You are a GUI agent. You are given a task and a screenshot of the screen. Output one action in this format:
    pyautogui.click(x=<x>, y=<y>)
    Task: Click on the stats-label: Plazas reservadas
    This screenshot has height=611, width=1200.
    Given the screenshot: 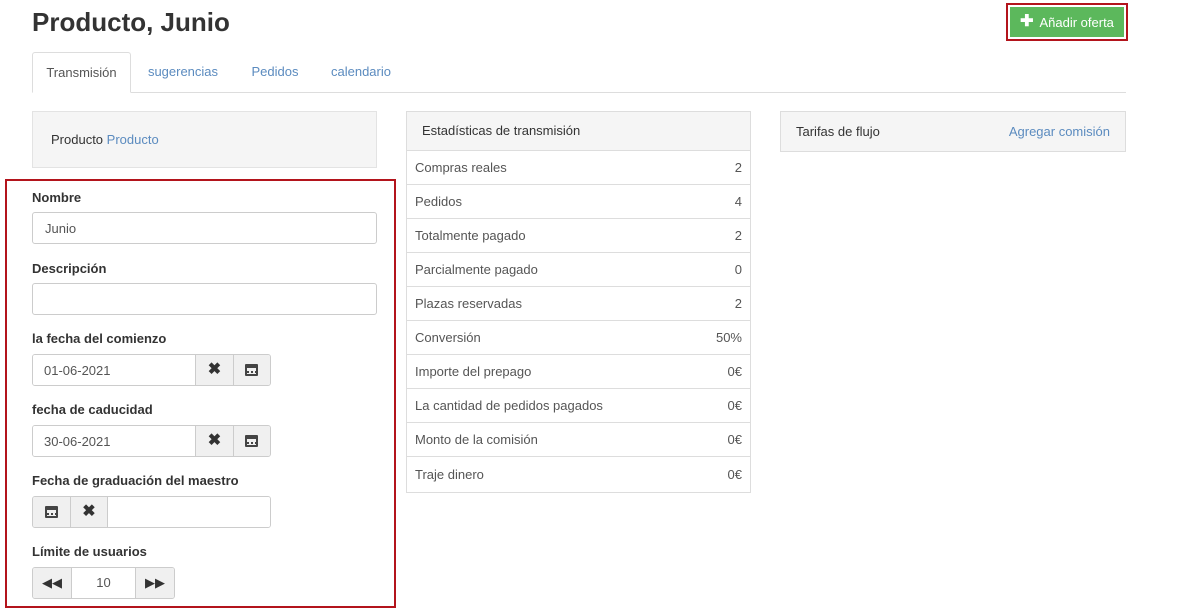 What is the action you would take?
    pyautogui.click(x=468, y=303)
    